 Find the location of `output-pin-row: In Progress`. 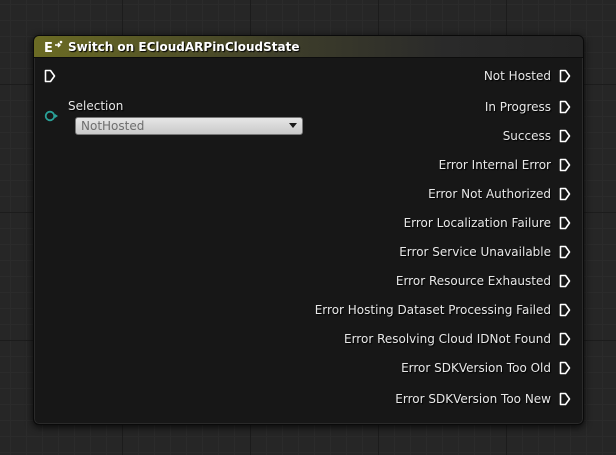

output-pin-row: In Progress is located at coordinates (528, 107).